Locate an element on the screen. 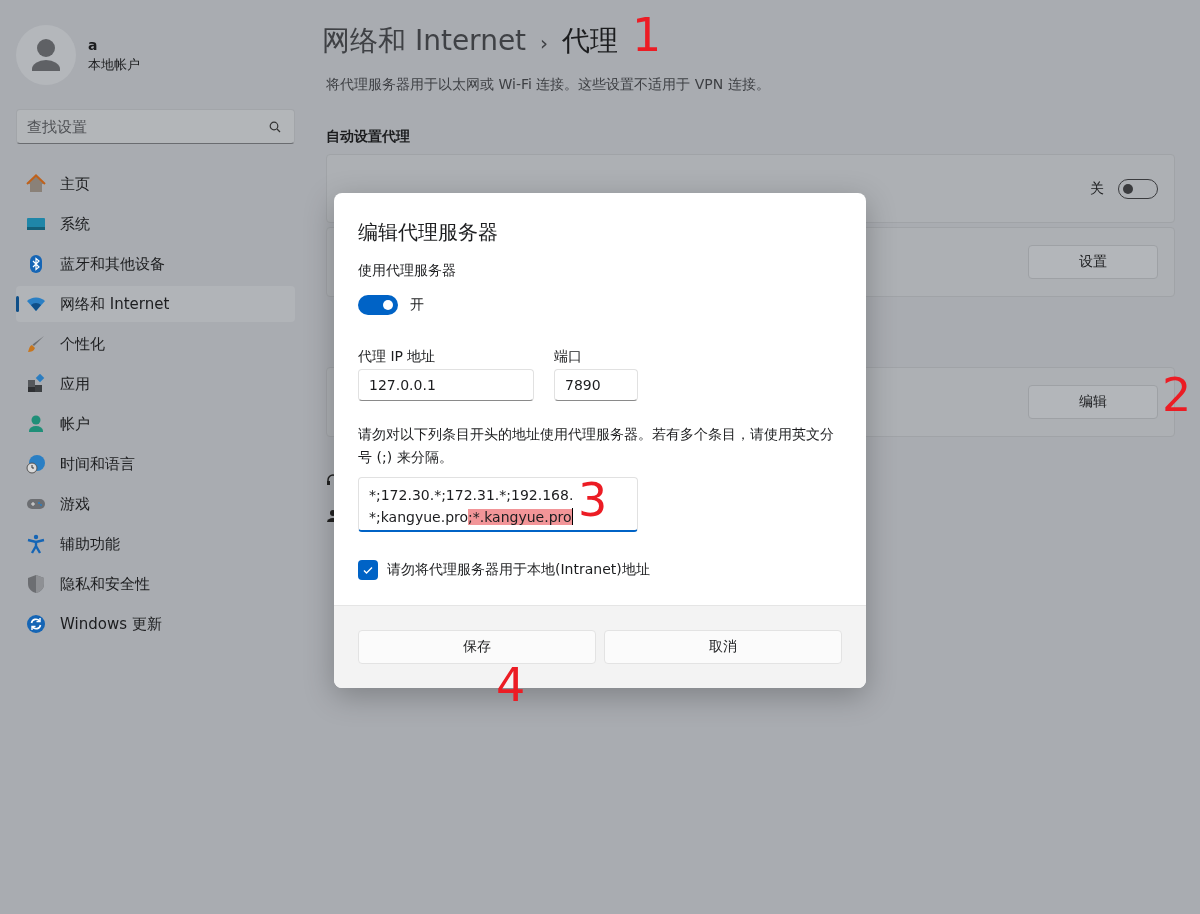 The image size is (1200, 914). field-label: 端口 is located at coordinates (568, 357).